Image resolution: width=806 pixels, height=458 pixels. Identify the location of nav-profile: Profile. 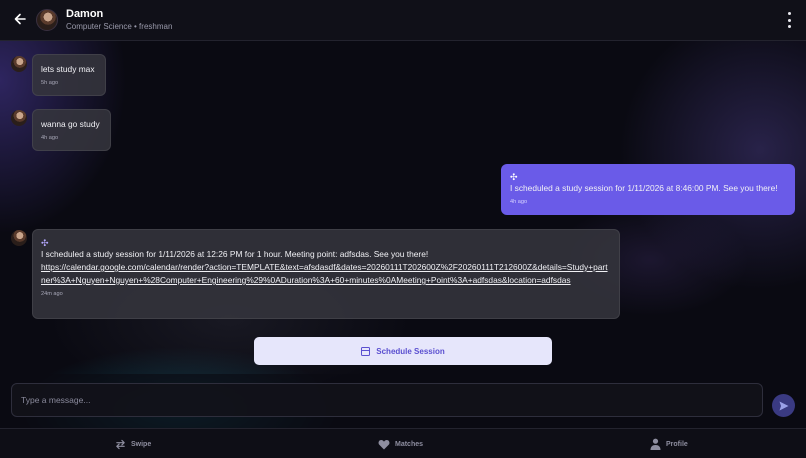
(669, 443).